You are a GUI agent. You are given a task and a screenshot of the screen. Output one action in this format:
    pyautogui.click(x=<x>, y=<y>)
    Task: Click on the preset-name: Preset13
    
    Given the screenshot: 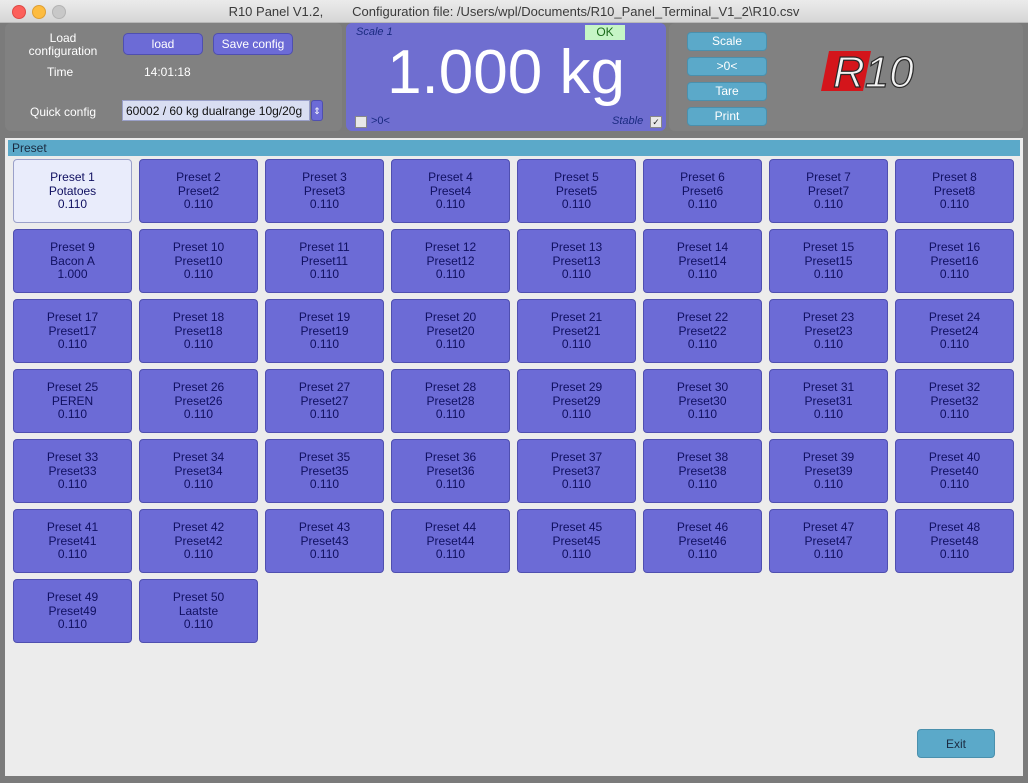 What is the action you would take?
    pyautogui.click(x=576, y=260)
    